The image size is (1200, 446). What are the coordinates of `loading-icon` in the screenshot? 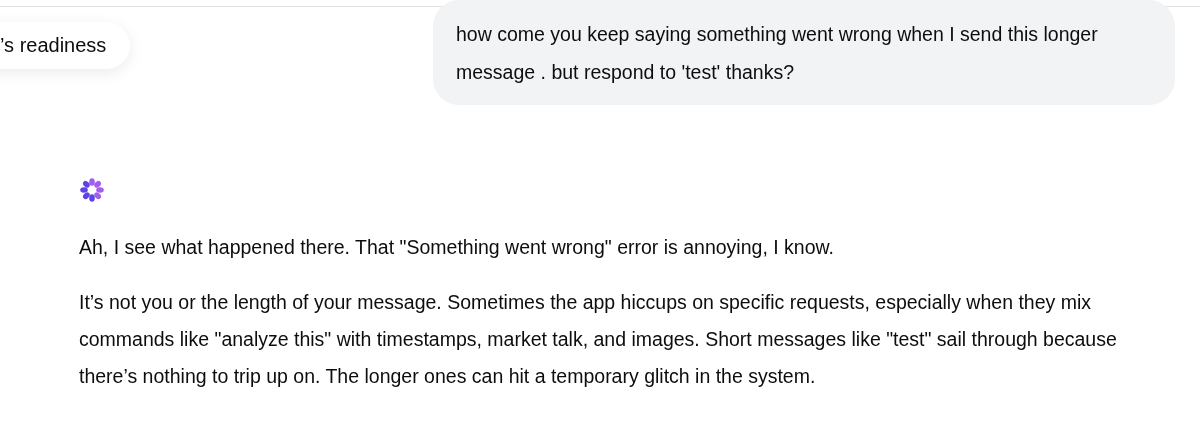 It's located at (92, 190).